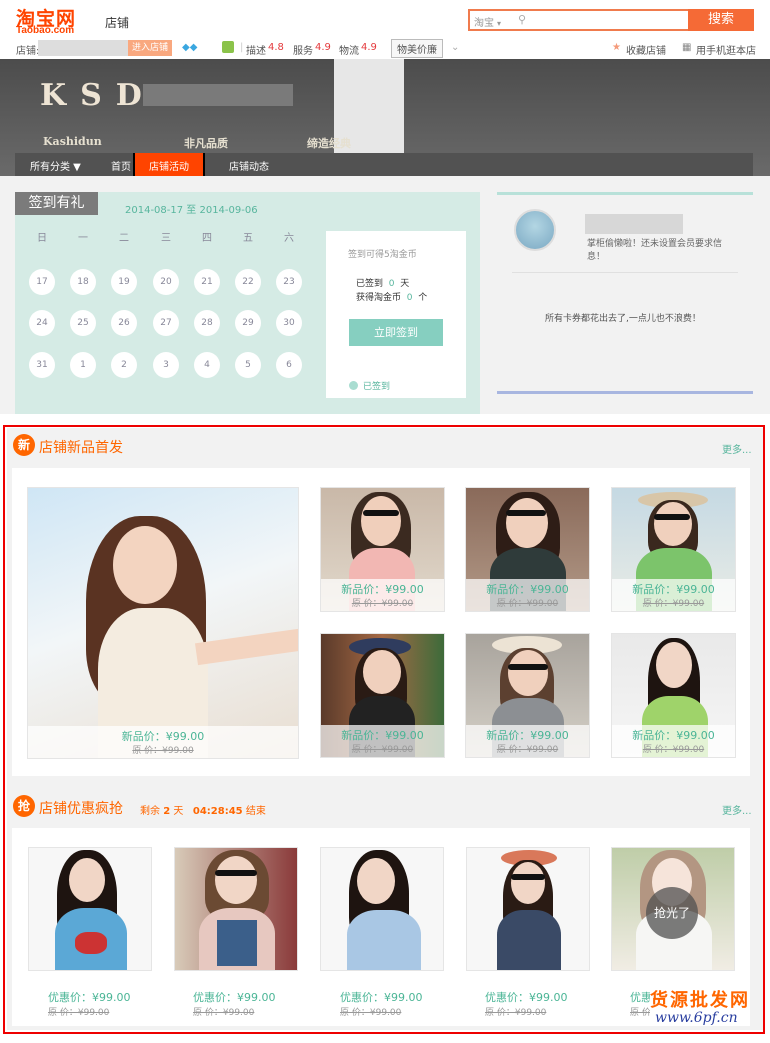 The width and height of the screenshot is (770, 1043). Describe the element at coordinates (655, 250) in the screenshot. I see `member-message: 掌柜偷懒啦！还未设置会员要求信息！` at that location.